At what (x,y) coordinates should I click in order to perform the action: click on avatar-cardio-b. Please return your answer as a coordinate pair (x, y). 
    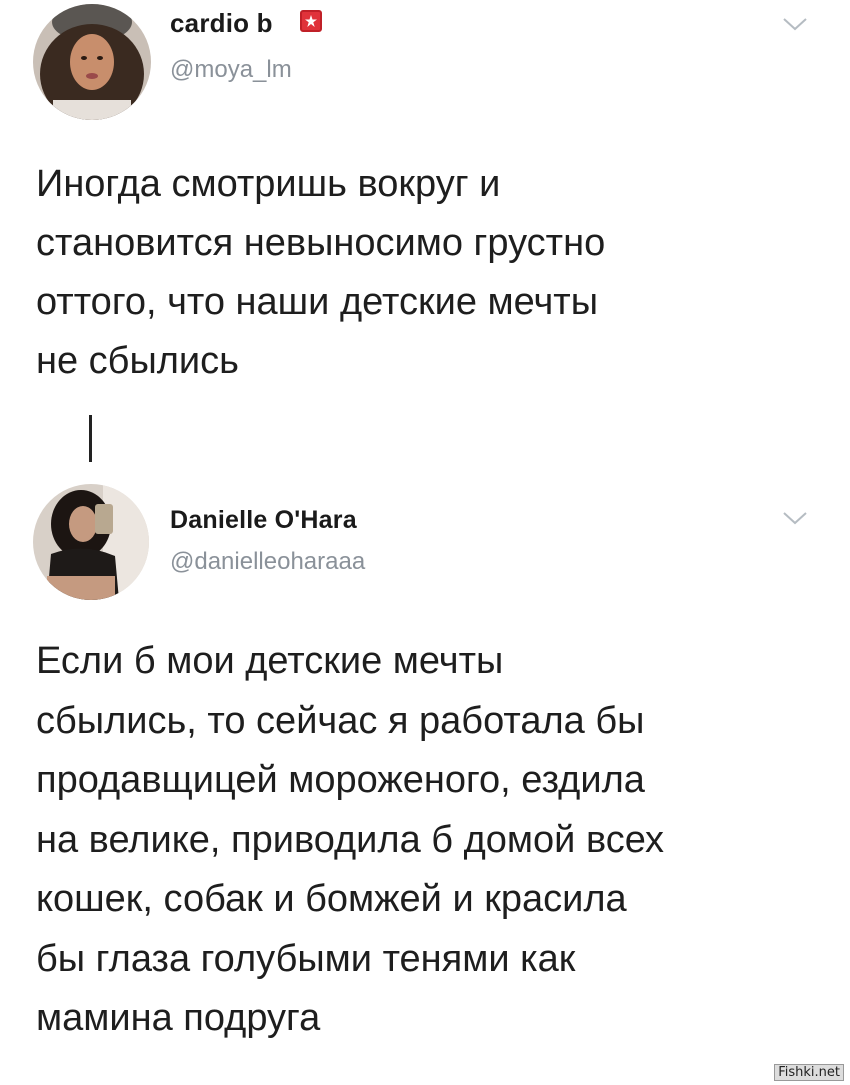
    Looking at the image, I should click on (92, 62).